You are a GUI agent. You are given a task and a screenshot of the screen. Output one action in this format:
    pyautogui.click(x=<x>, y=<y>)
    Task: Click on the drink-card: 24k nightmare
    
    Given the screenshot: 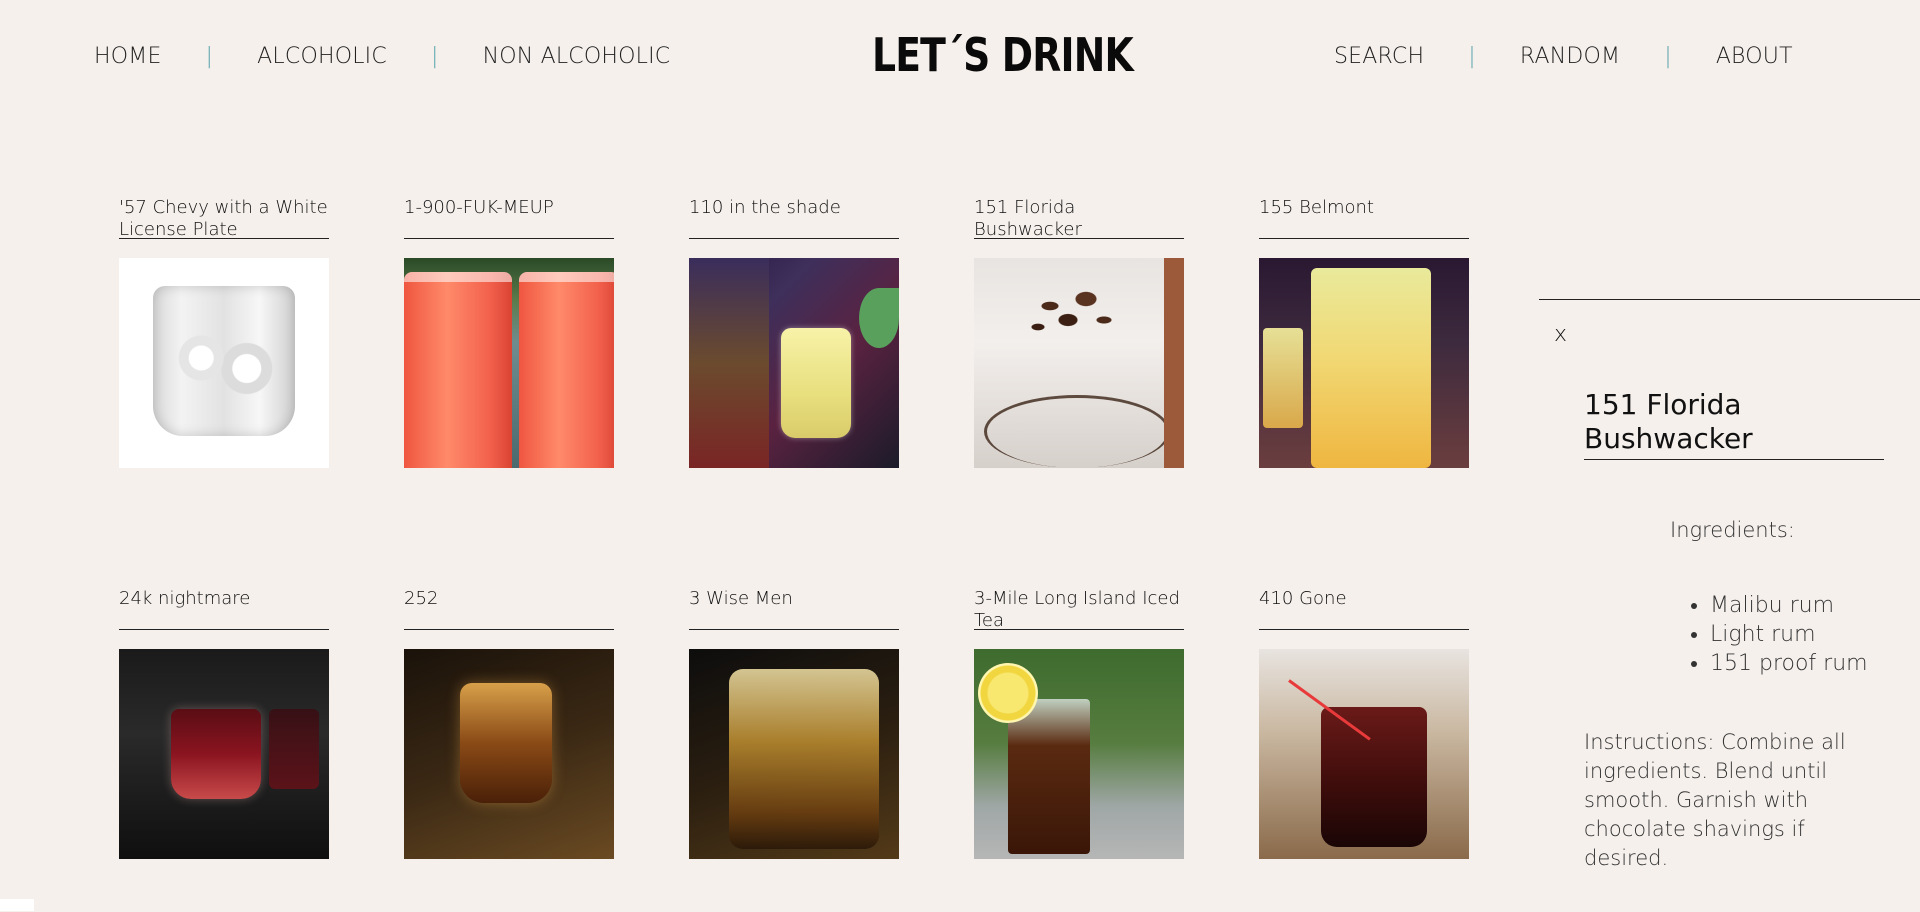 What is the action you would take?
    pyautogui.click(x=224, y=722)
    